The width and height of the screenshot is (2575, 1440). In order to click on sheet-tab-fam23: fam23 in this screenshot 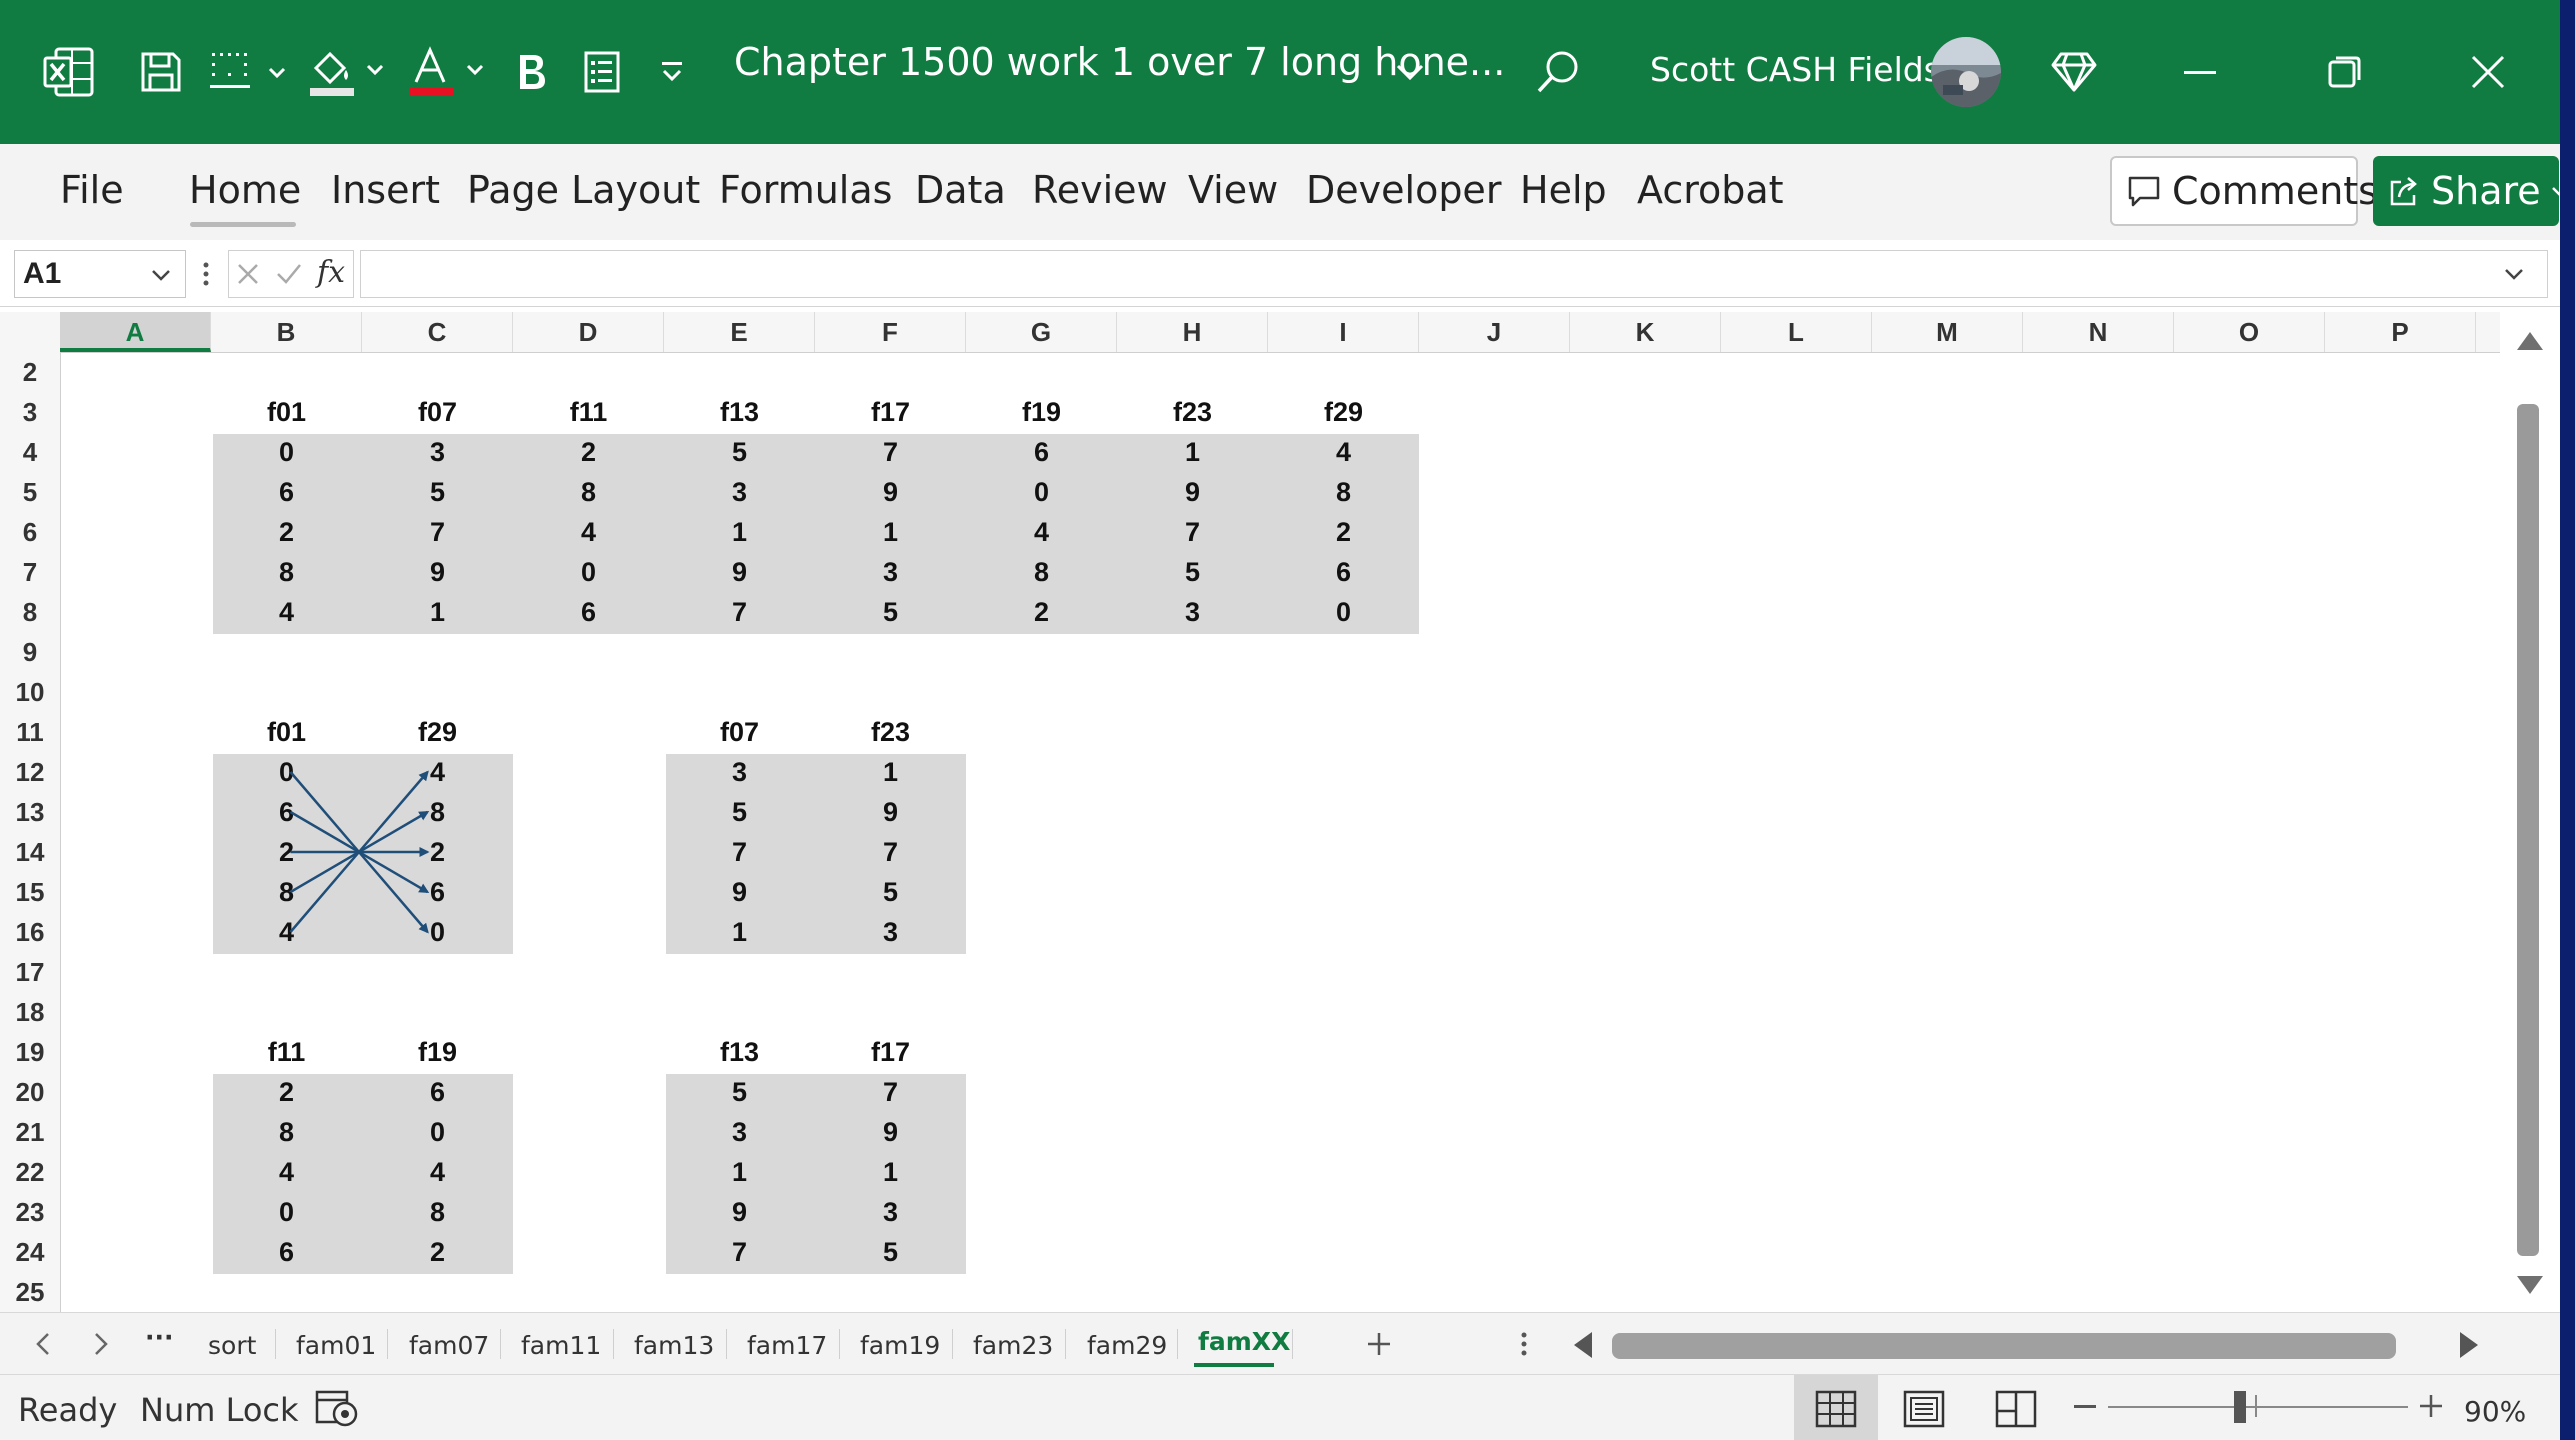, I will do `click(1013, 1345)`.